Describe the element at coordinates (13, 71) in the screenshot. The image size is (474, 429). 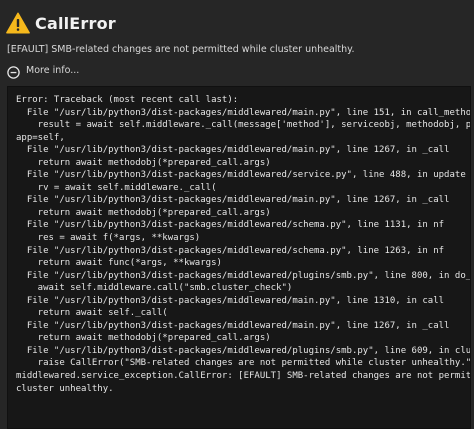
I see `minus-circle-icon` at that location.